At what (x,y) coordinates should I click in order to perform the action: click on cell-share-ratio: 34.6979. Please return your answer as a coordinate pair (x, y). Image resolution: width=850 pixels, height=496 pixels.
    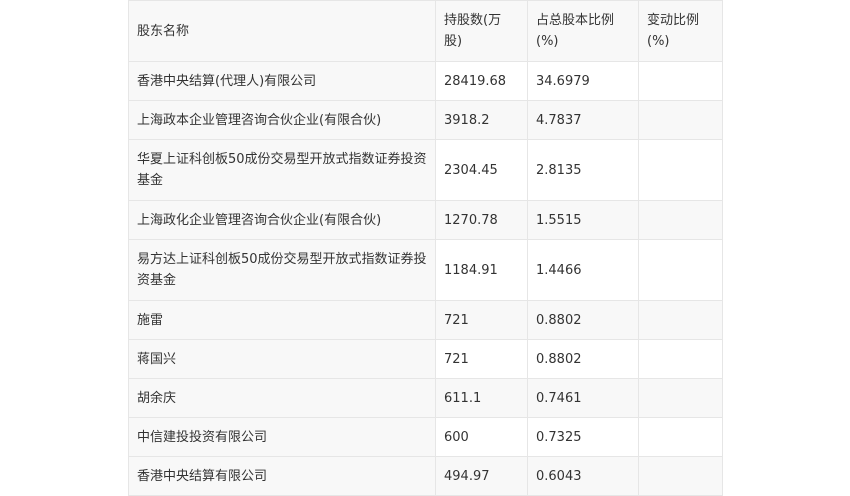
    Looking at the image, I should click on (583, 81).